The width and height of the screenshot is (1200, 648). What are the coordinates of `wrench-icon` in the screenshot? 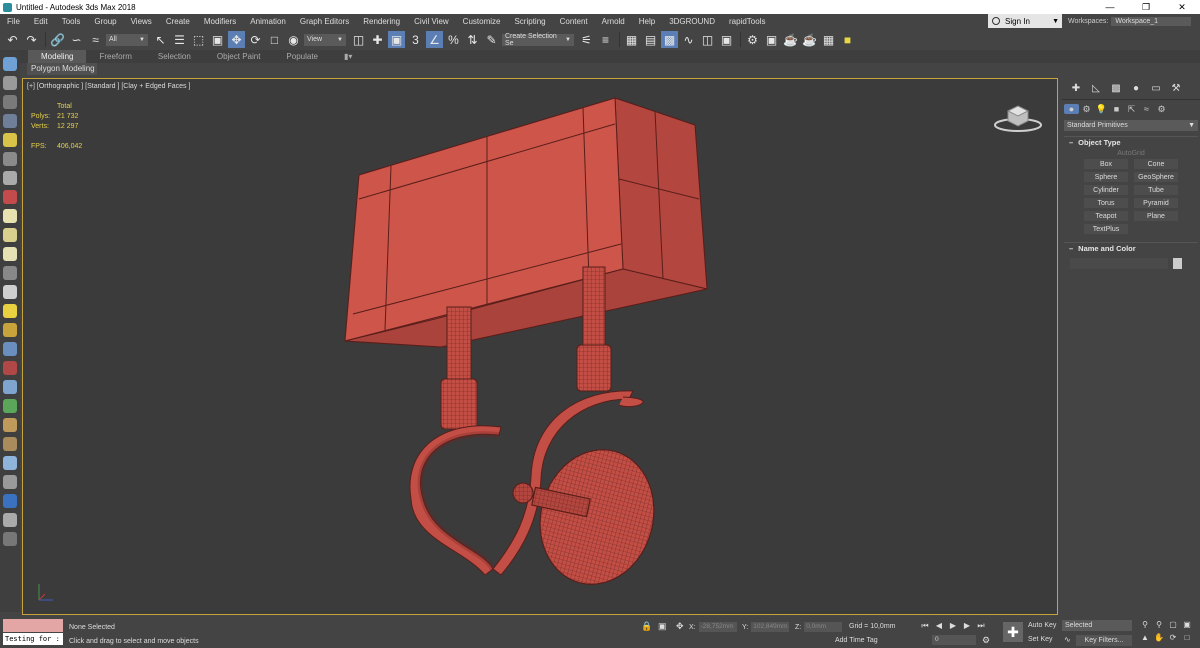 It's located at (10, 425).